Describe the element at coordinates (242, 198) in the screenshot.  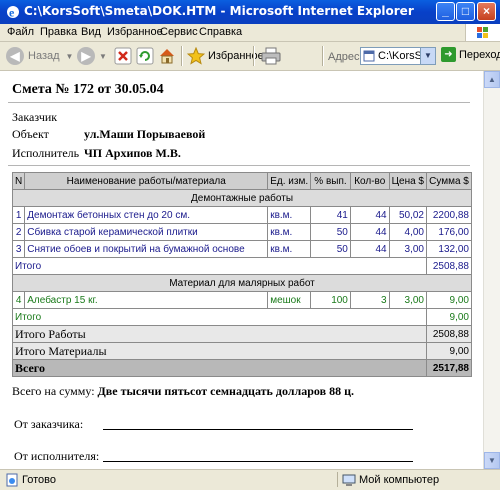
I see `section-header-work: Демонтажные работы` at that location.